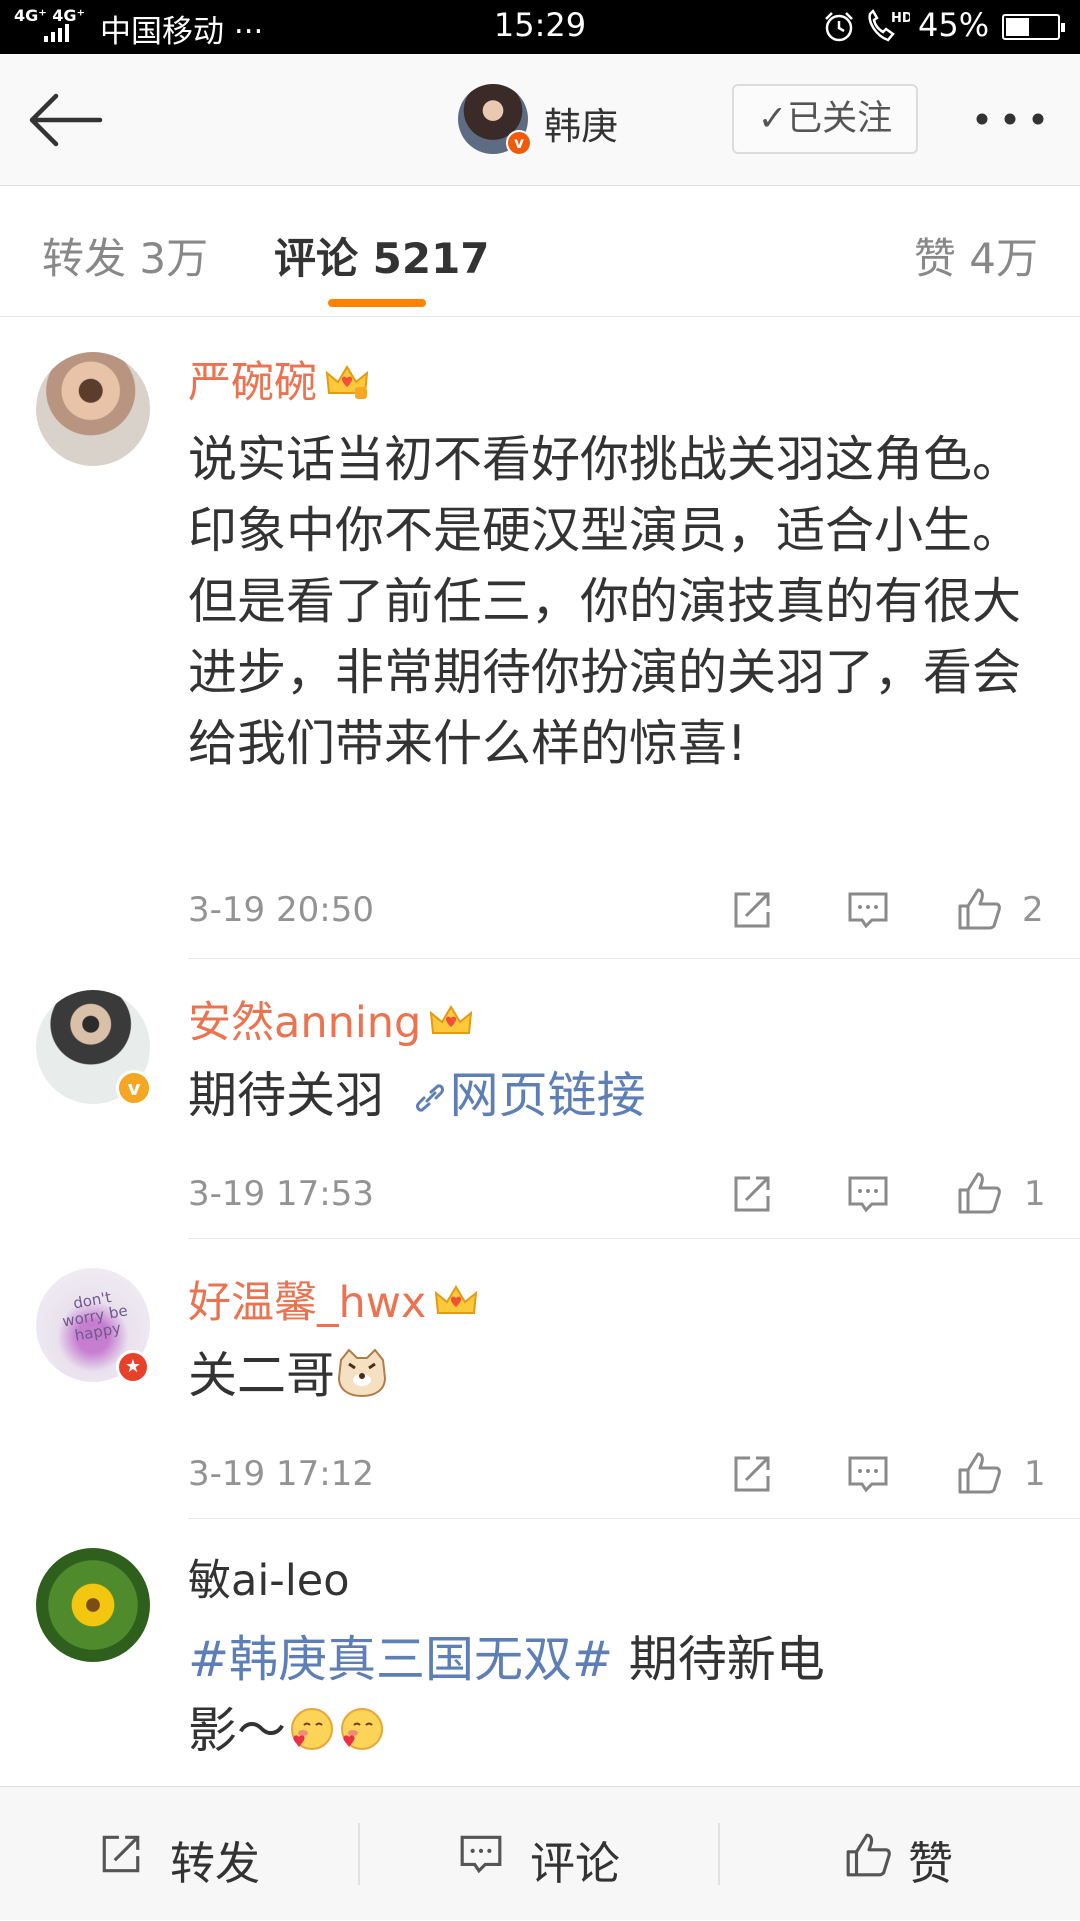  What do you see at coordinates (269, 1577) in the screenshot?
I see `comment-username: 敏ai-leo` at bounding box center [269, 1577].